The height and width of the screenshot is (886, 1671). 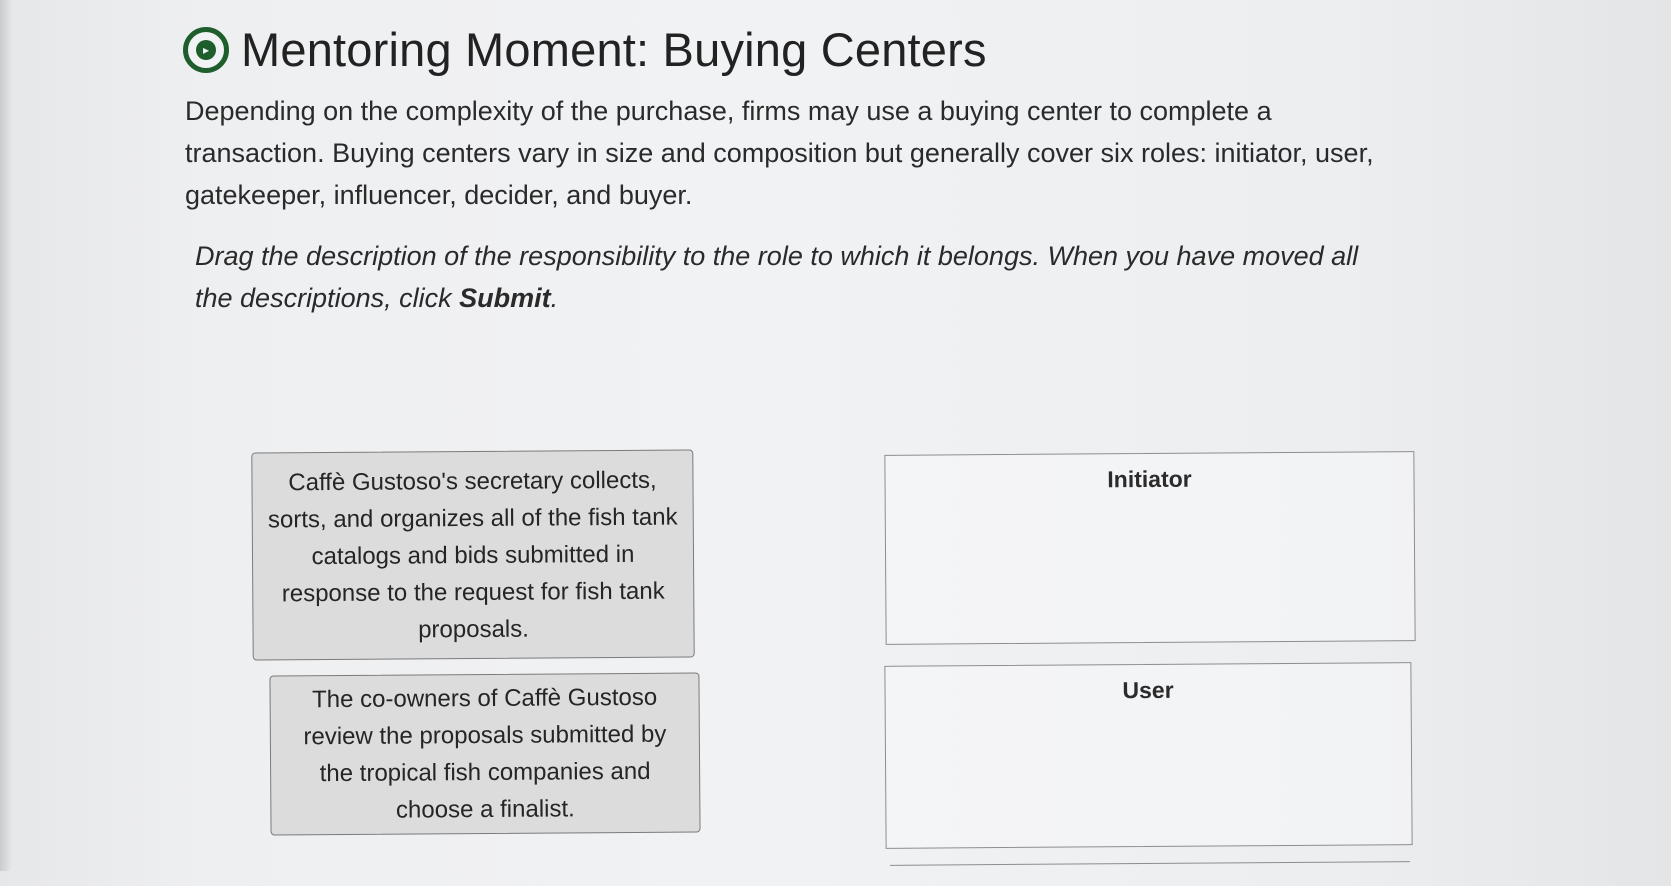 I want to click on dropzone-initiator: Initiator, so click(x=1150, y=548).